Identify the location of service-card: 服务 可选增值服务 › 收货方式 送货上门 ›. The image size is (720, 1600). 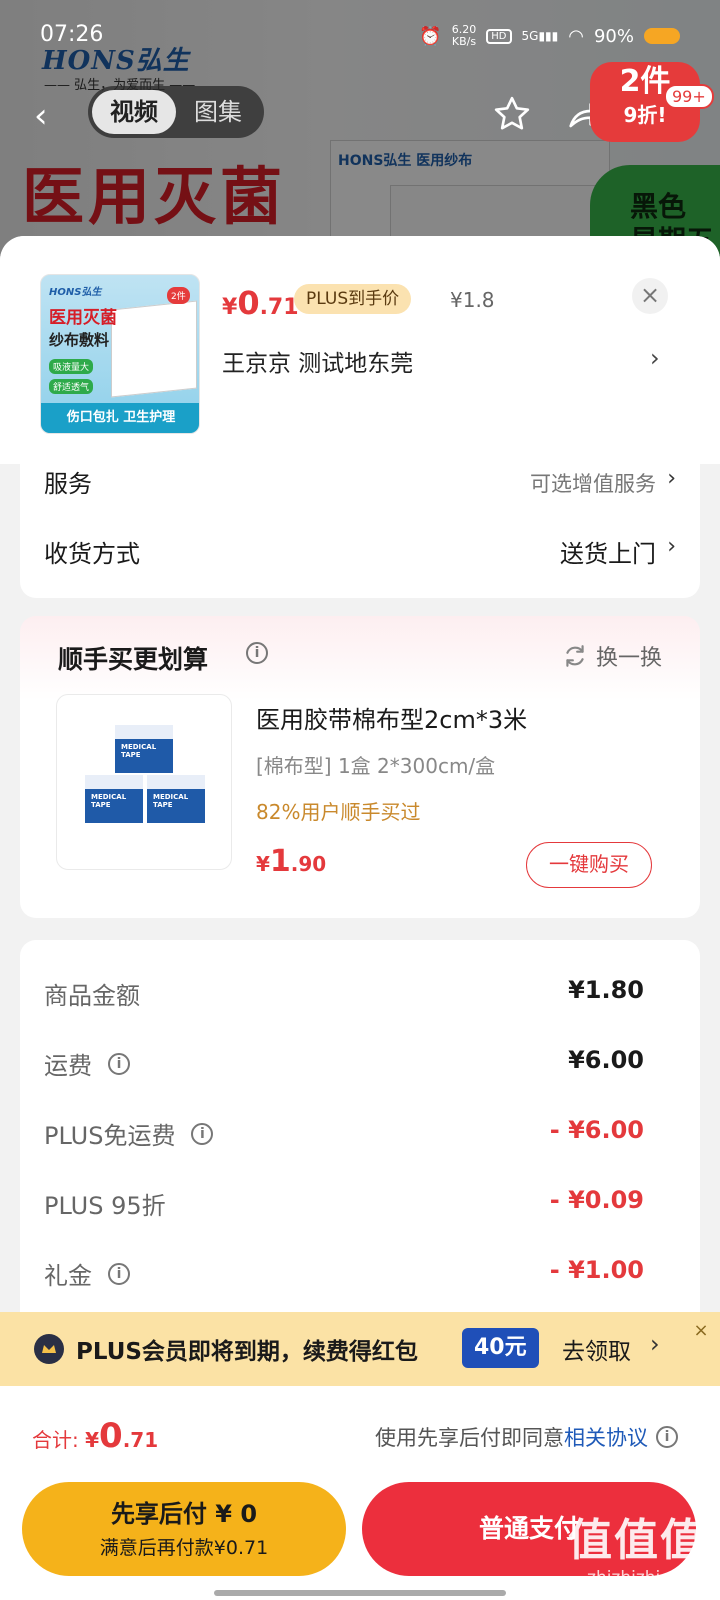
(360, 527).